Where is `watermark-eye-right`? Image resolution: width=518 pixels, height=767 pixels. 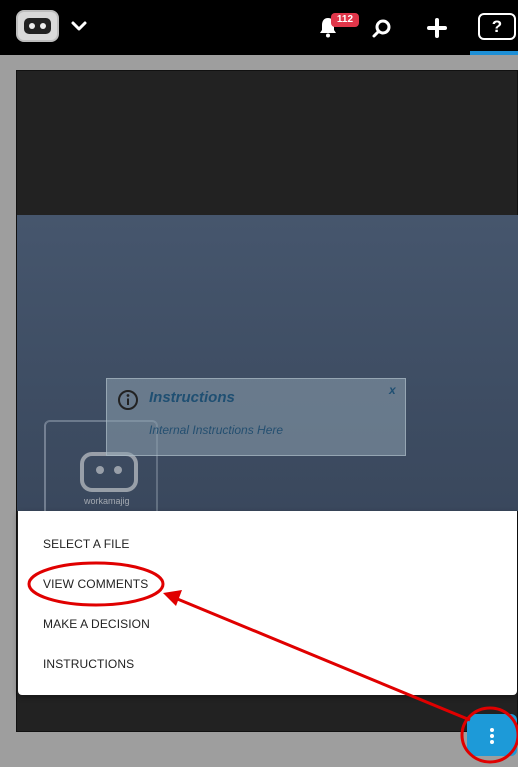 watermark-eye-right is located at coordinates (118, 470).